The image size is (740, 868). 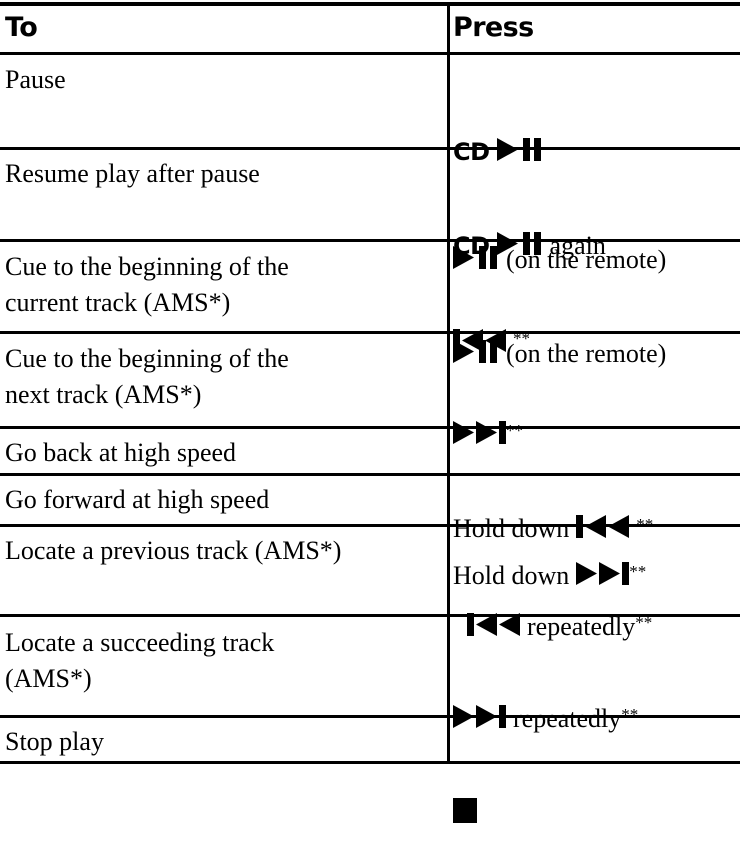 I want to click on footnote-marker: **, so click(x=630, y=714).